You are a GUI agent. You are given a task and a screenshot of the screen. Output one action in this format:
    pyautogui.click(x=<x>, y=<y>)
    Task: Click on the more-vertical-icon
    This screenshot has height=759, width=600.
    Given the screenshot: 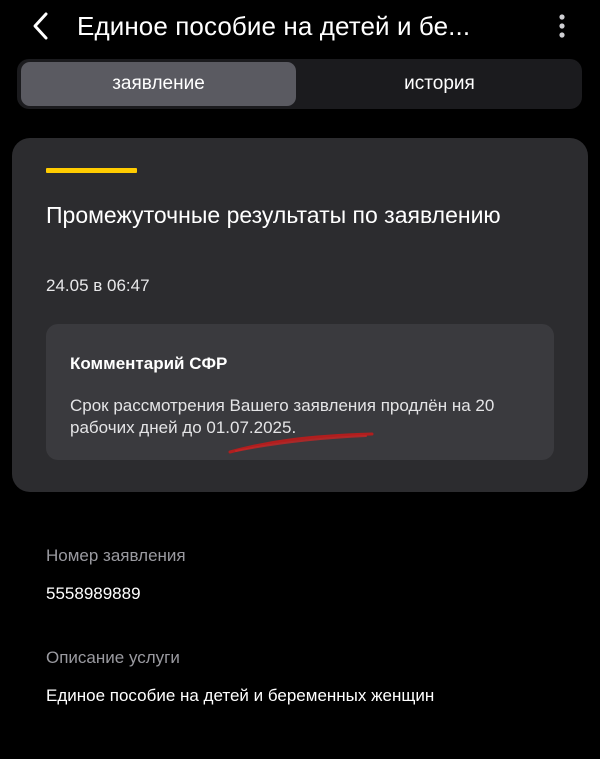 What is the action you would take?
    pyautogui.click(x=562, y=26)
    